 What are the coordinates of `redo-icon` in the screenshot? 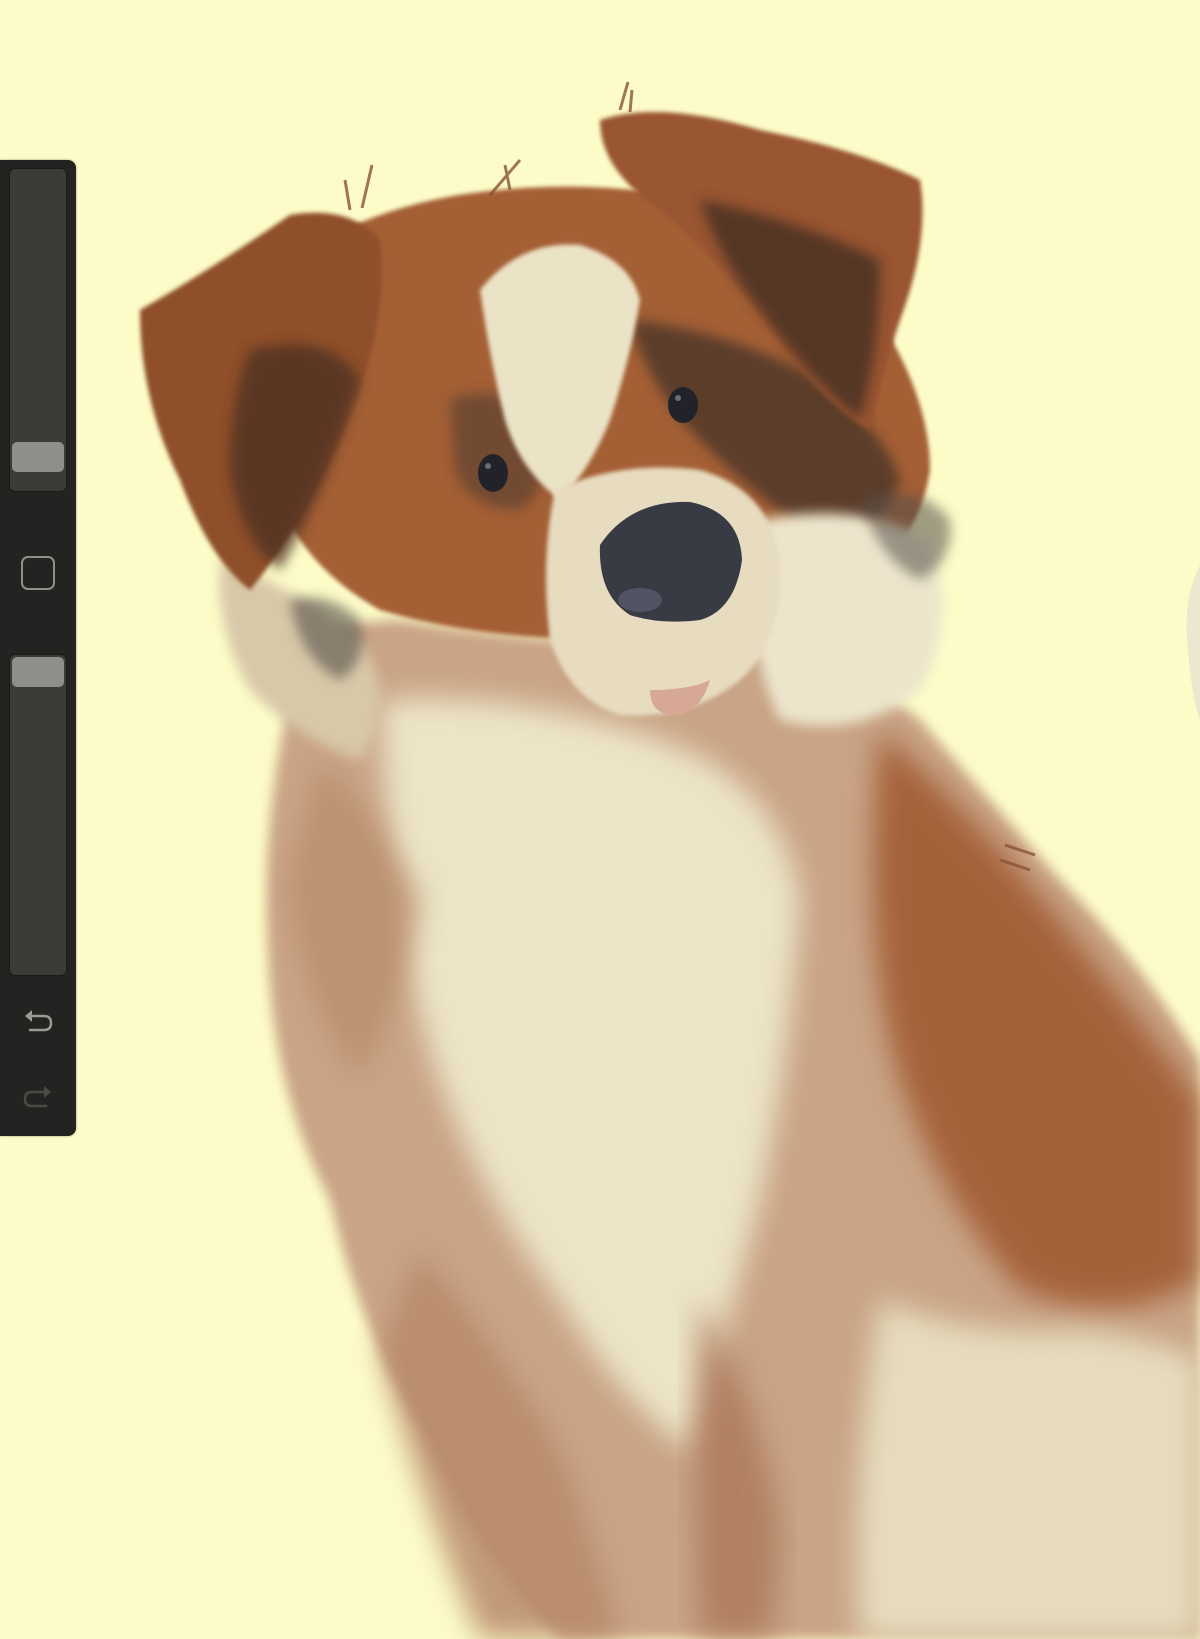 It's located at (37, 1097).